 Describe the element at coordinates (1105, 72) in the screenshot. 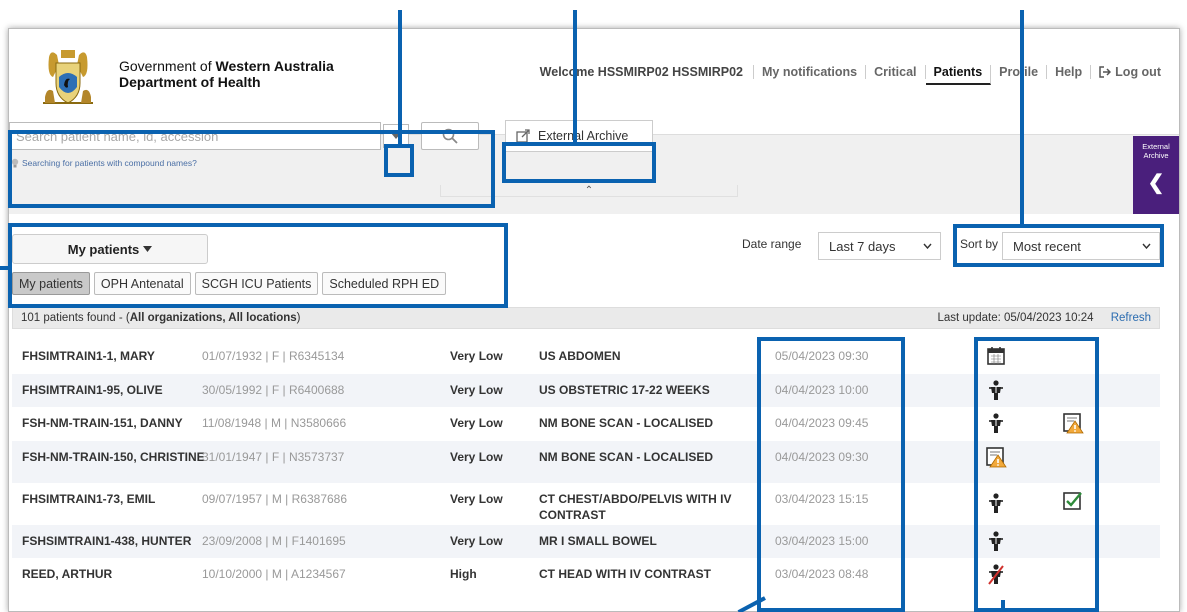

I see `log-out-icon` at that location.